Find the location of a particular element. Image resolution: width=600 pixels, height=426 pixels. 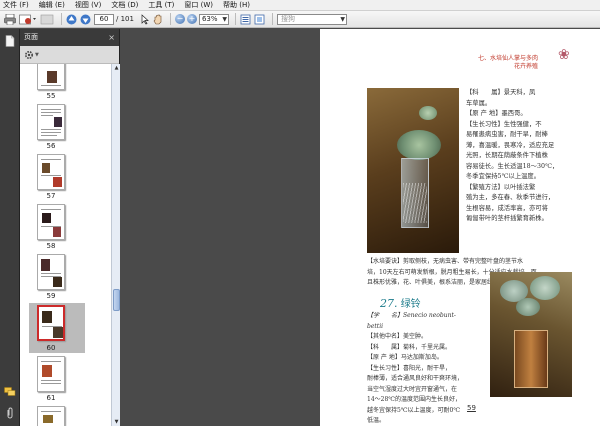

scrollbar-thumb is located at coordinates (116, 300).